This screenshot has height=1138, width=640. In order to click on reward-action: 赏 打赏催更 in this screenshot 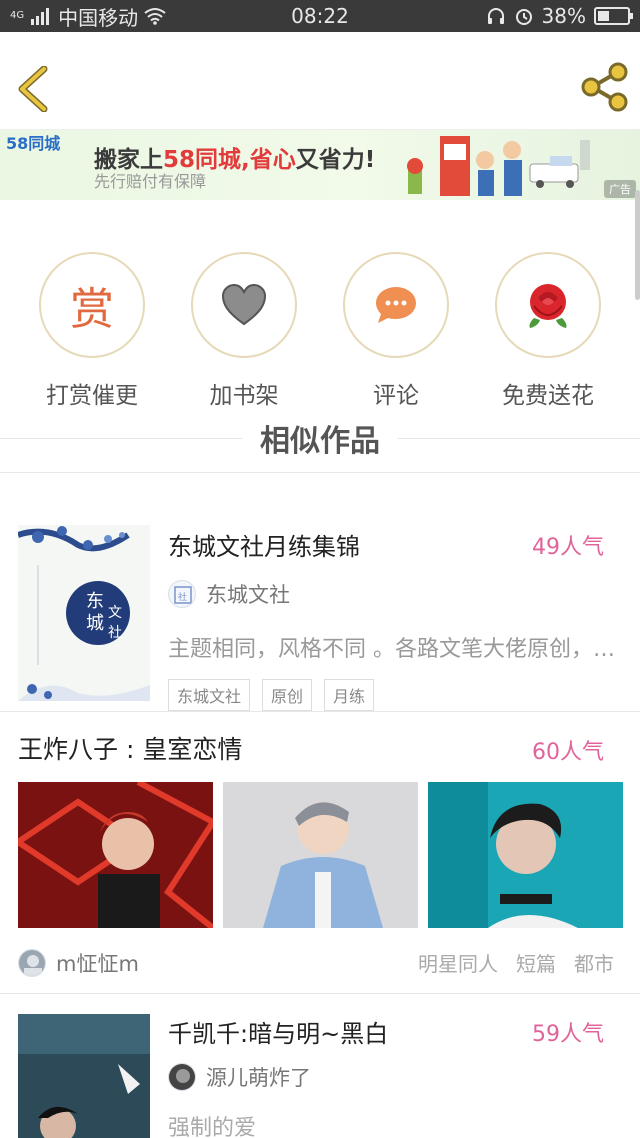, I will do `click(92, 340)`.